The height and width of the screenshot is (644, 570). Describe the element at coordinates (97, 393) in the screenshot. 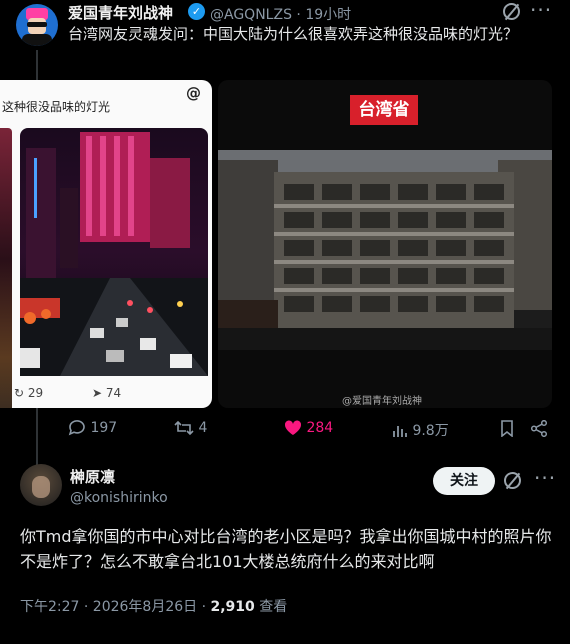

I see `send-icon: ➤` at that location.